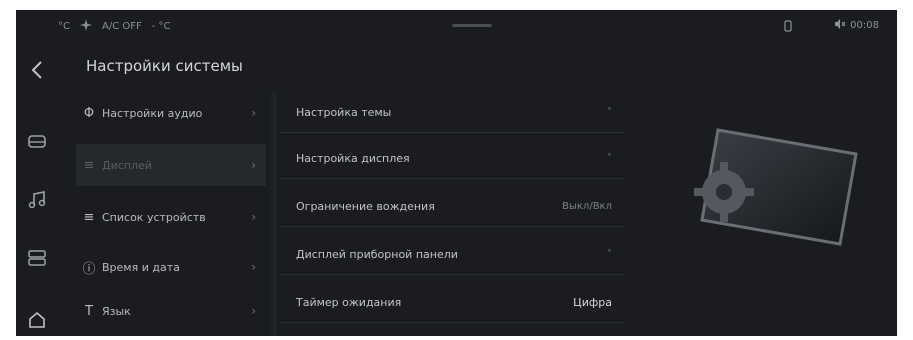 This screenshot has height=340, width=913. What do you see at coordinates (37, 142) in the screenshot?
I see `car-icon` at bounding box center [37, 142].